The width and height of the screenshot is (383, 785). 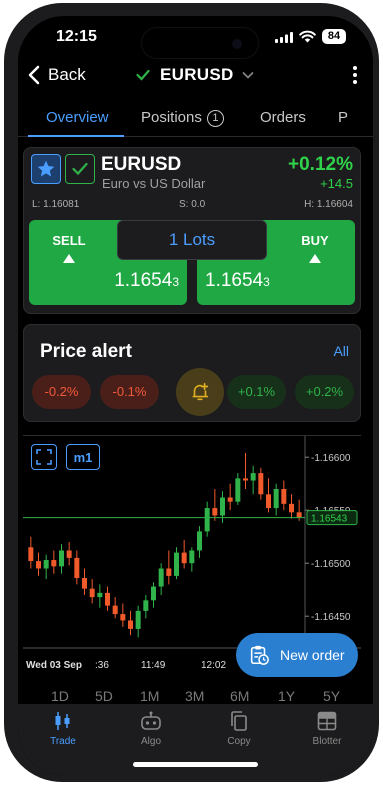 I want to click on chevron-left-icon, so click(x=34, y=75).